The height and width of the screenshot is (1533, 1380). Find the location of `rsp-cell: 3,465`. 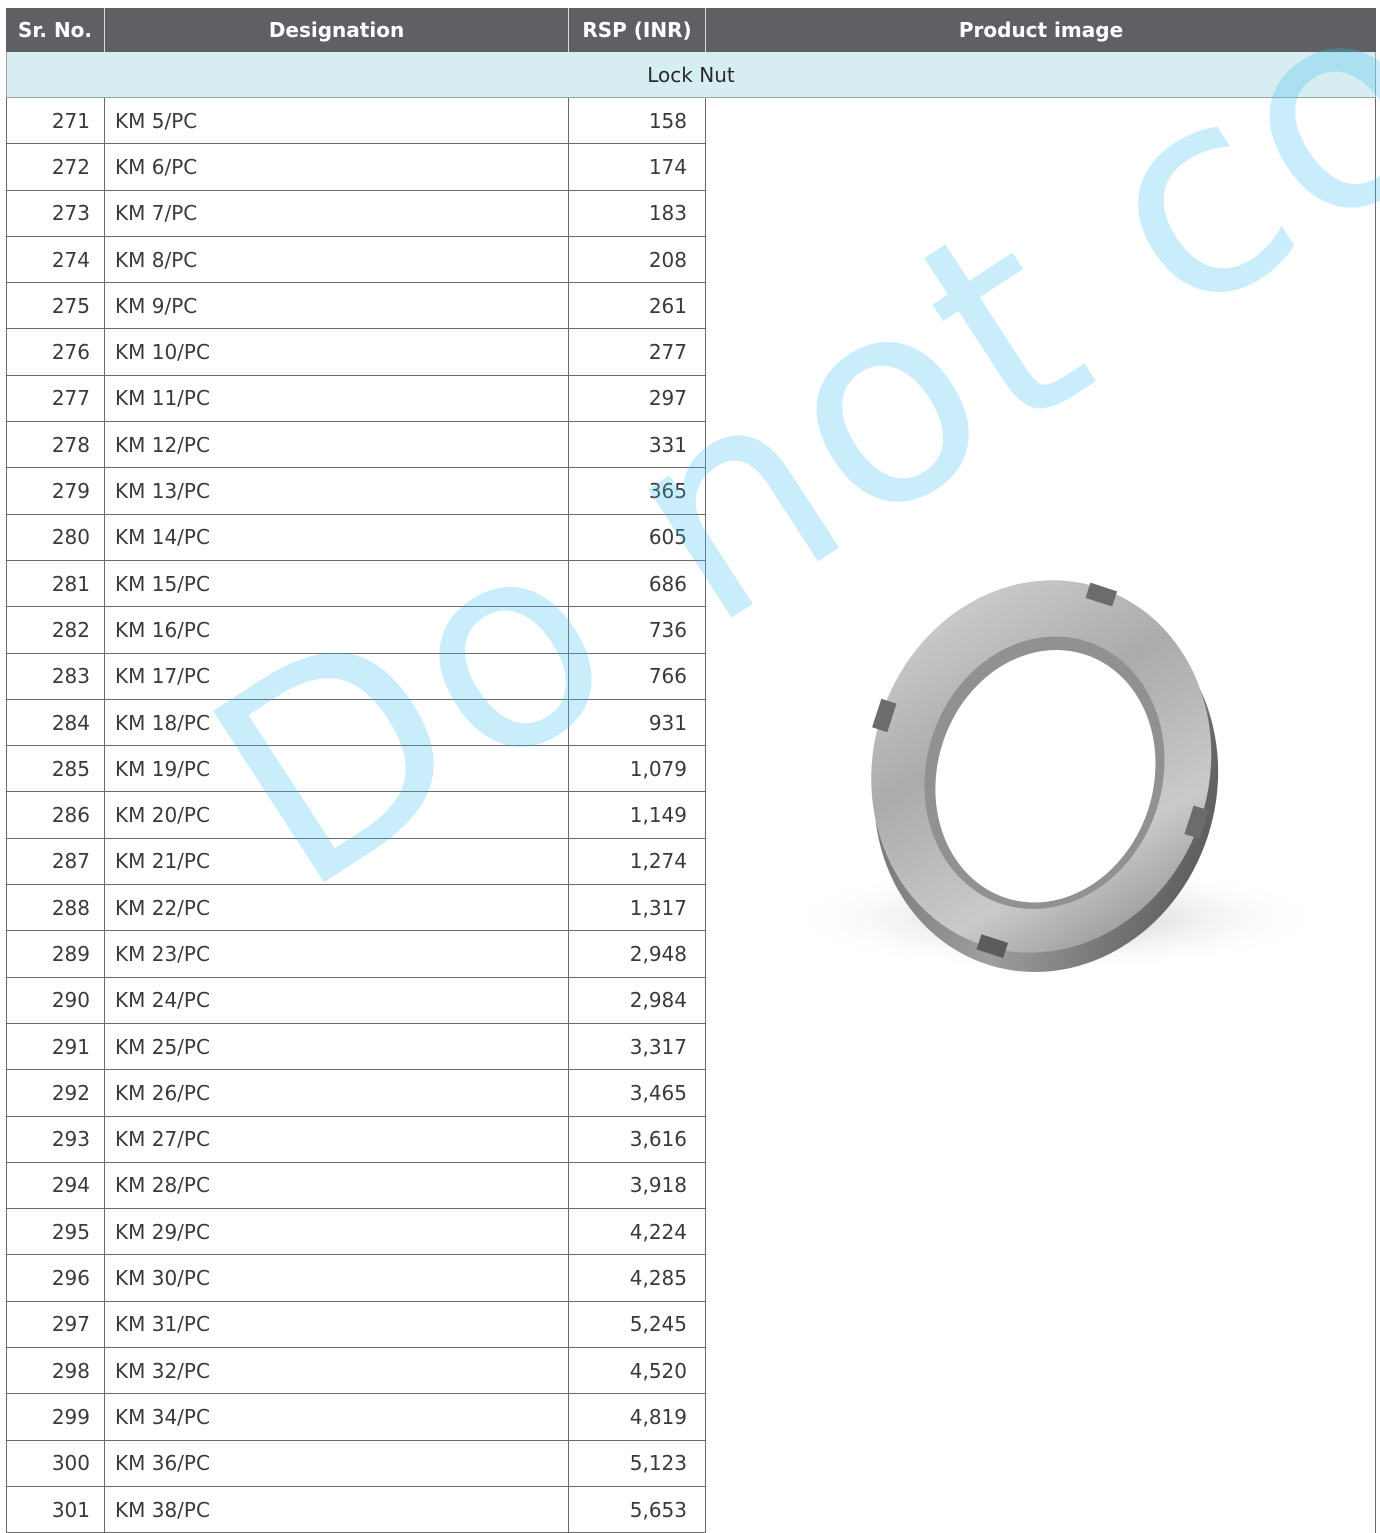

rsp-cell: 3,465 is located at coordinates (637, 1093).